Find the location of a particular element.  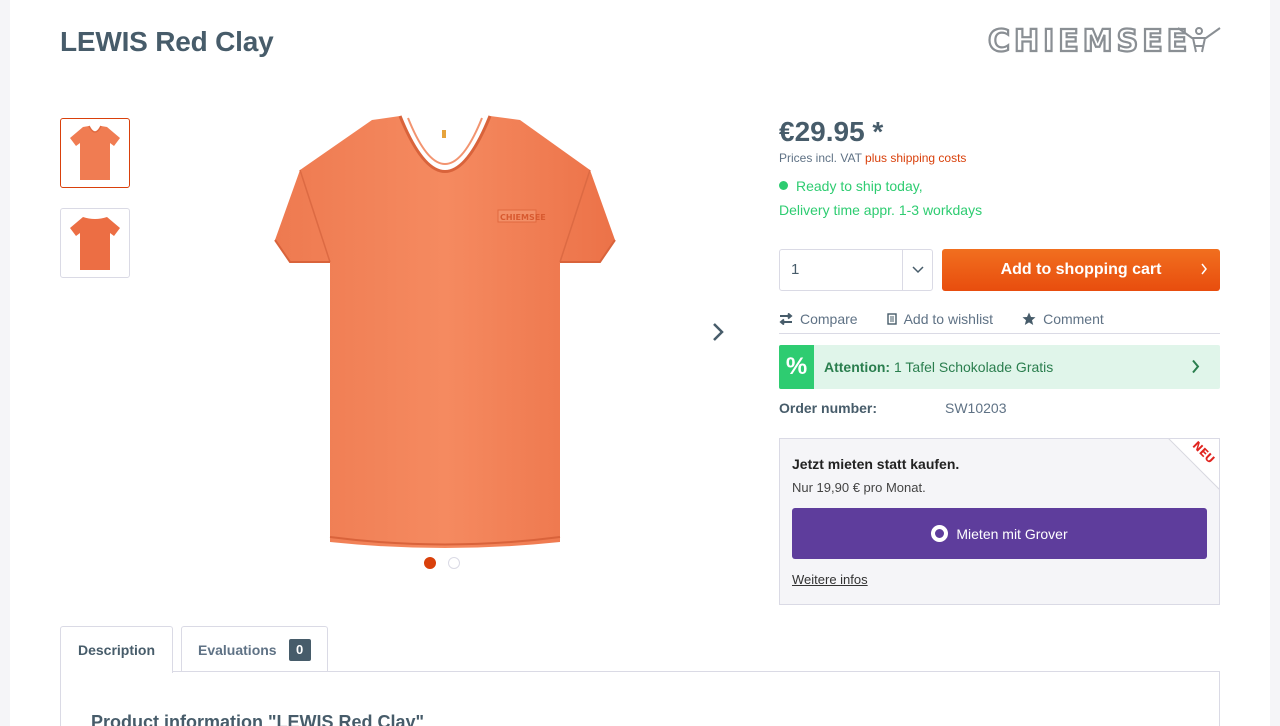

delivery-time: Delivery time appr. 1-3 workdays is located at coordinates (881, 210).